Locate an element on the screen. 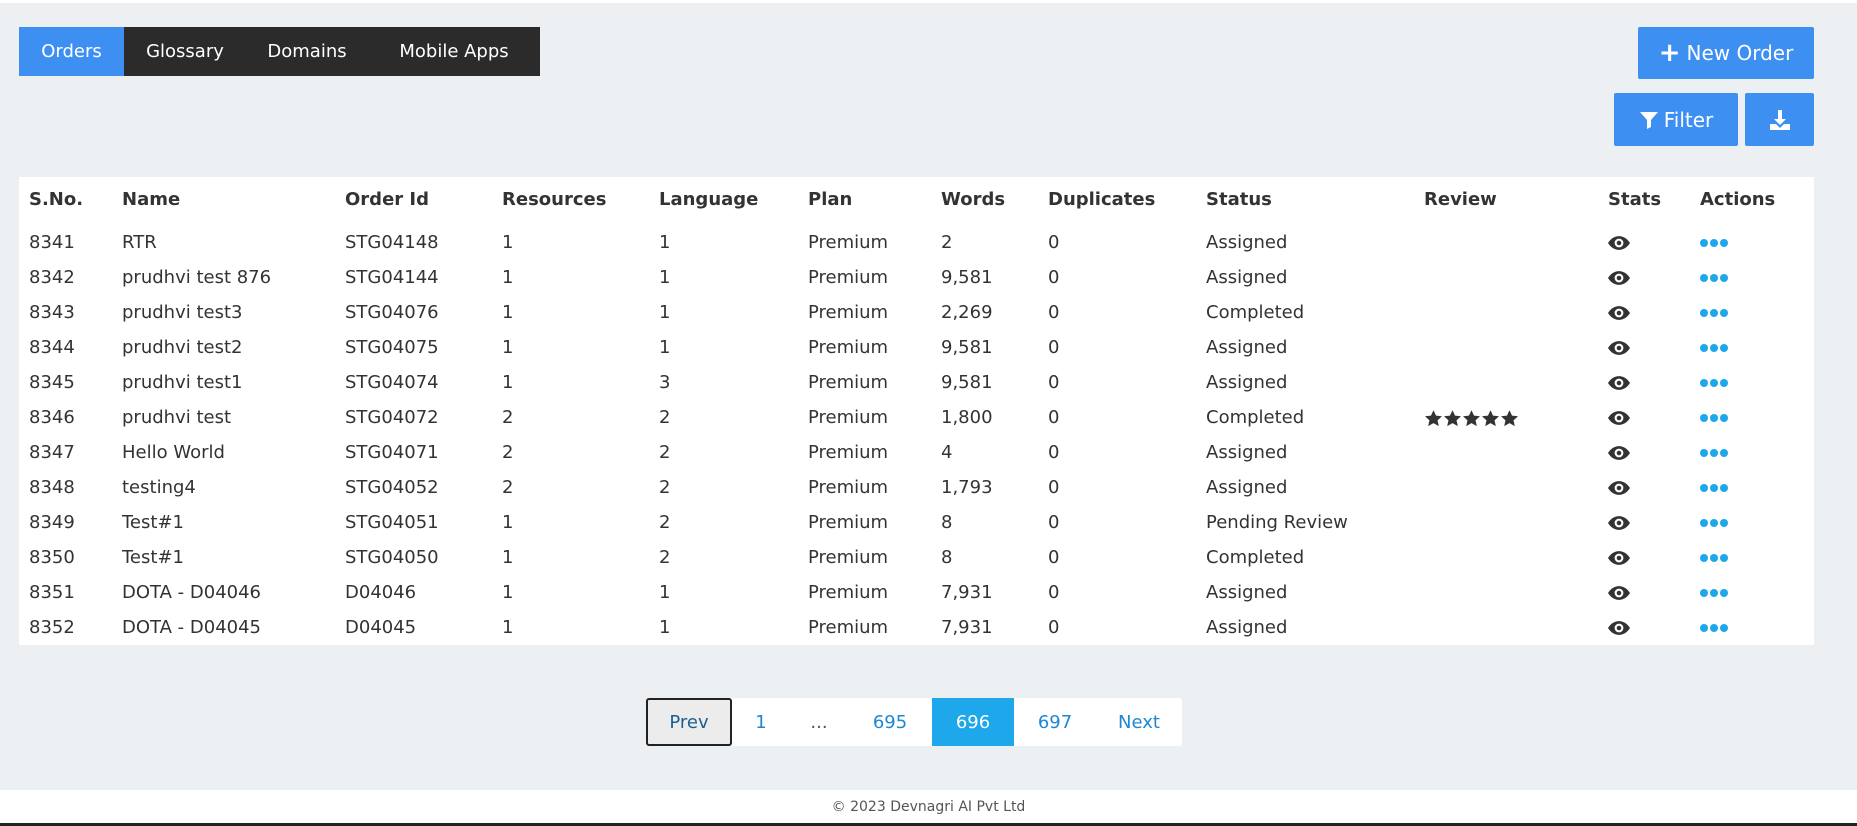 The height and width of the screenshot is (826, 1857). cell-words: 9,581 is located at coordinates (967, 347).